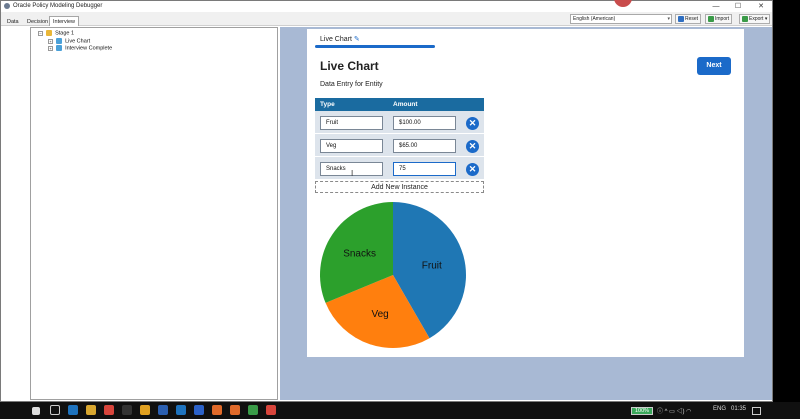 This screenshot has width=800, height=419. Describe the element at coordinates (351, 123) in the screenshot. I see `type-input: Fruit` at that location.